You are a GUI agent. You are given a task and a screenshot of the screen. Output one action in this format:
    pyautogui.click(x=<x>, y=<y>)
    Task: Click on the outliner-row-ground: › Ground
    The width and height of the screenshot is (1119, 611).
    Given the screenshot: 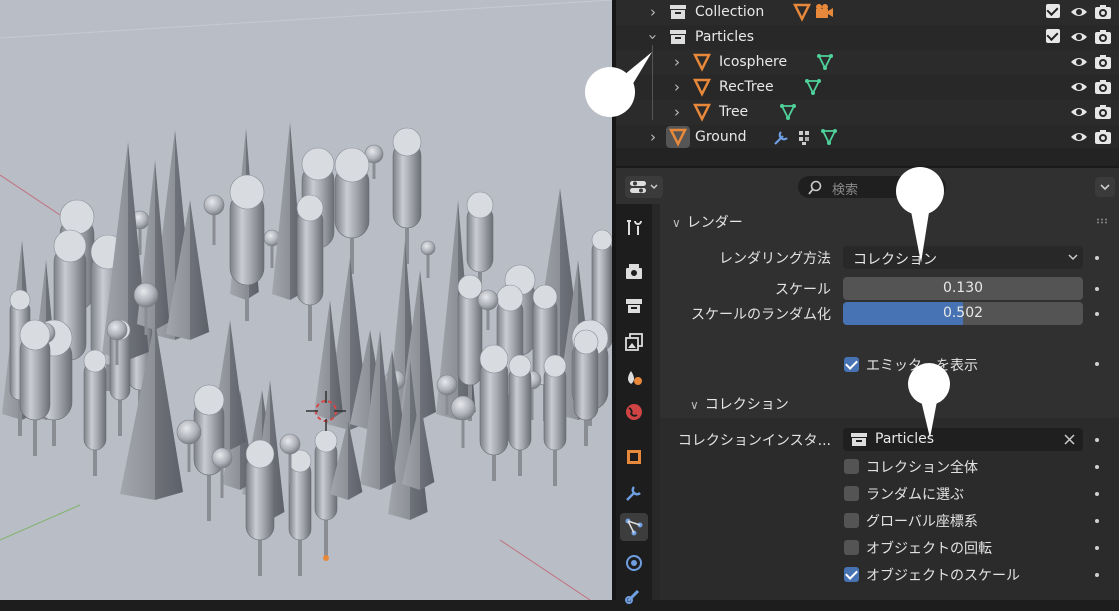 What is the action you would take?
    pyautogui.click(x=867, y=137)
    